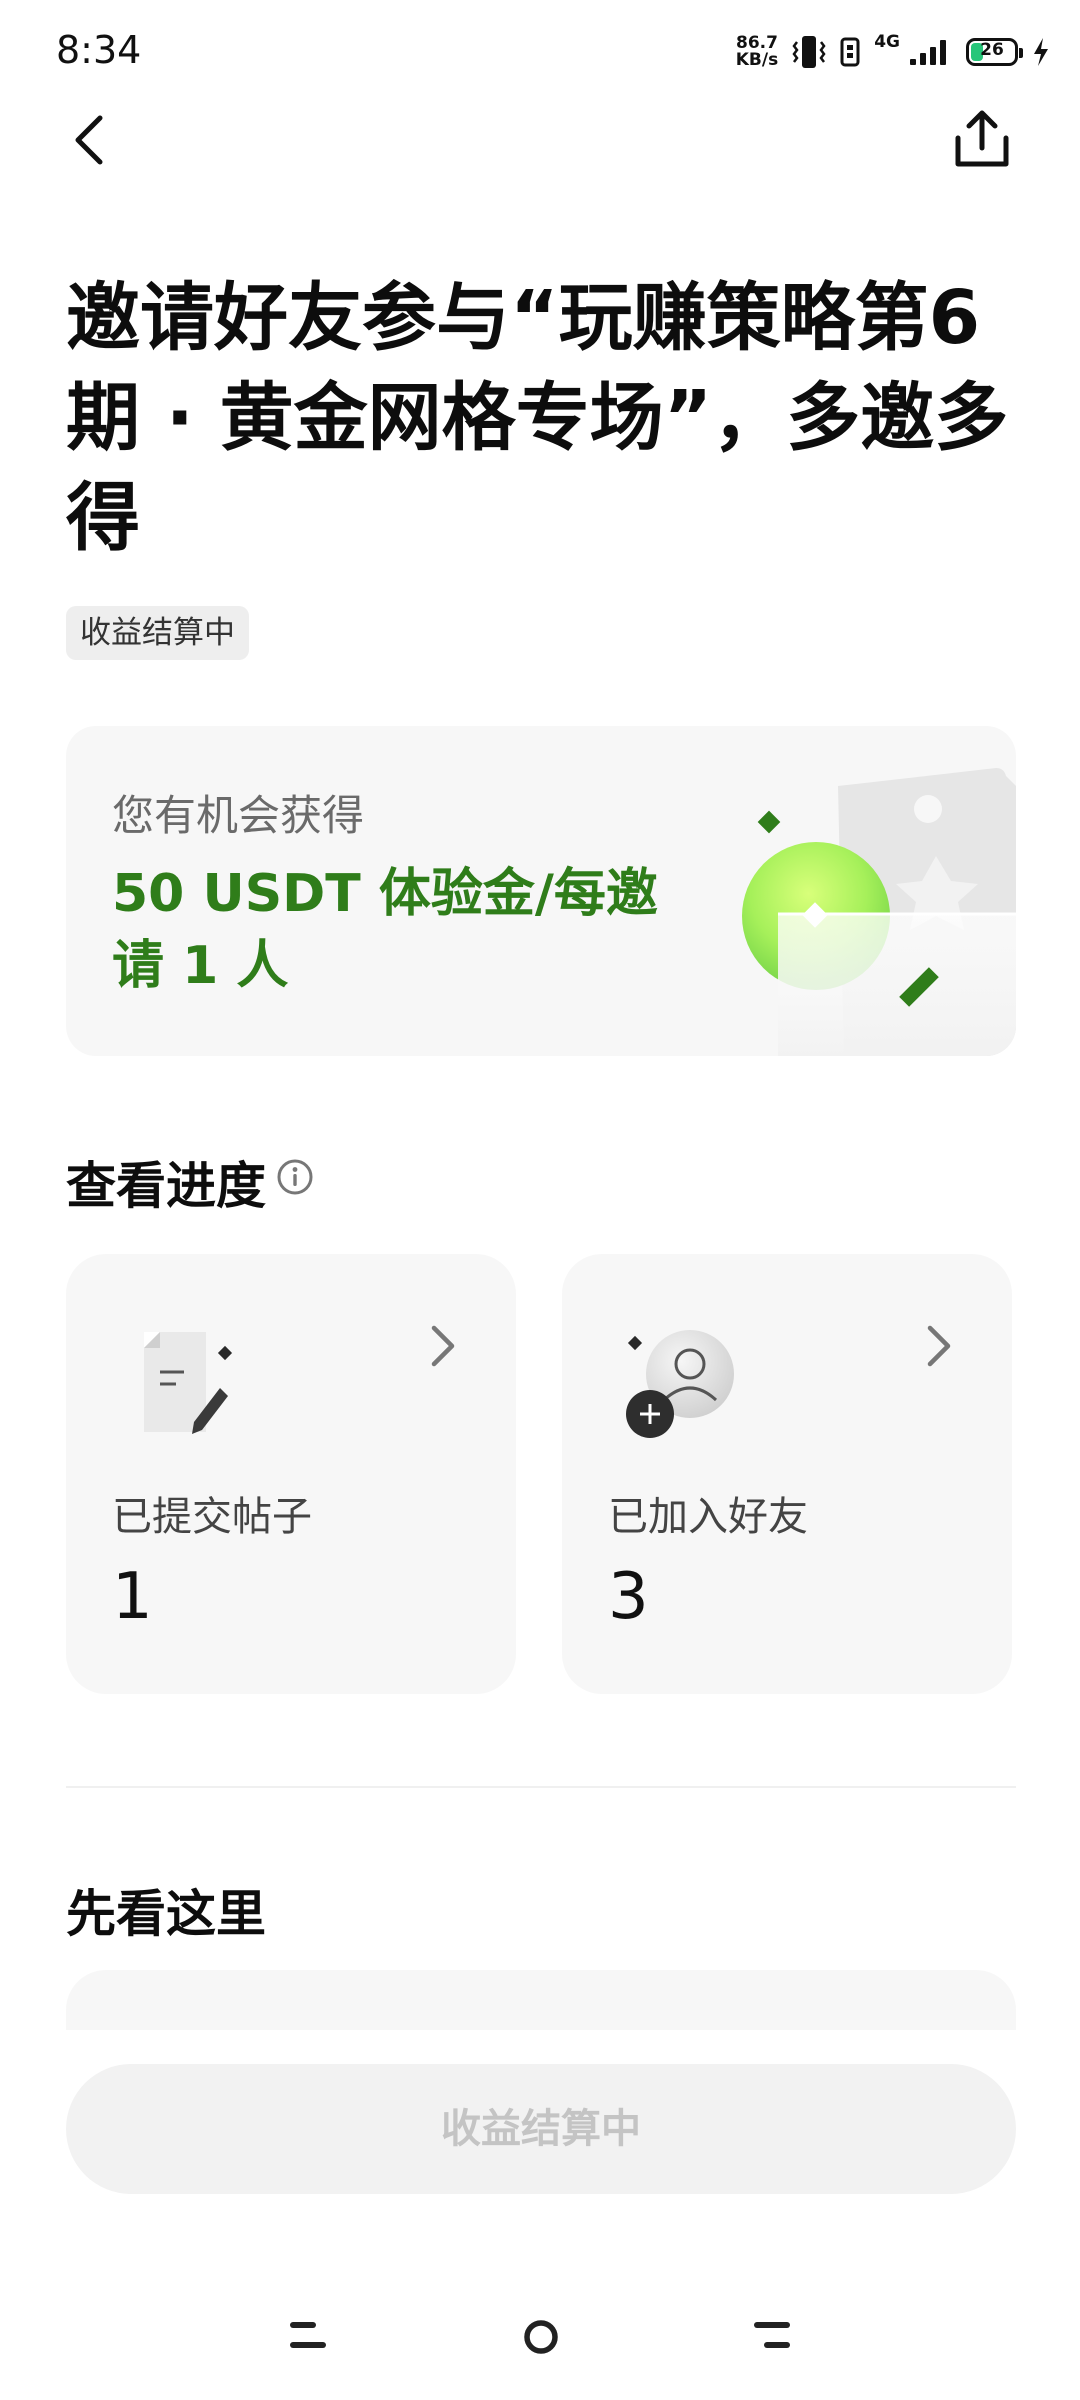  I want to click on system-back-button, so click(772, 2336).